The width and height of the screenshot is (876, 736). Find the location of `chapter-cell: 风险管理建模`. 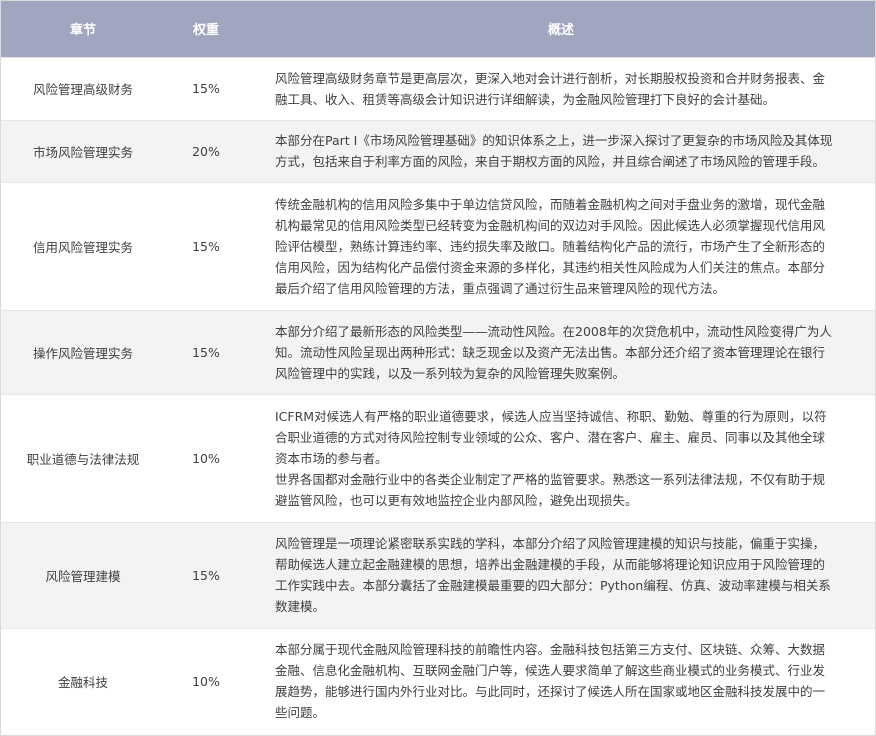

chapter-cell: 风险管理建模 is located at coordinates (83, 574).